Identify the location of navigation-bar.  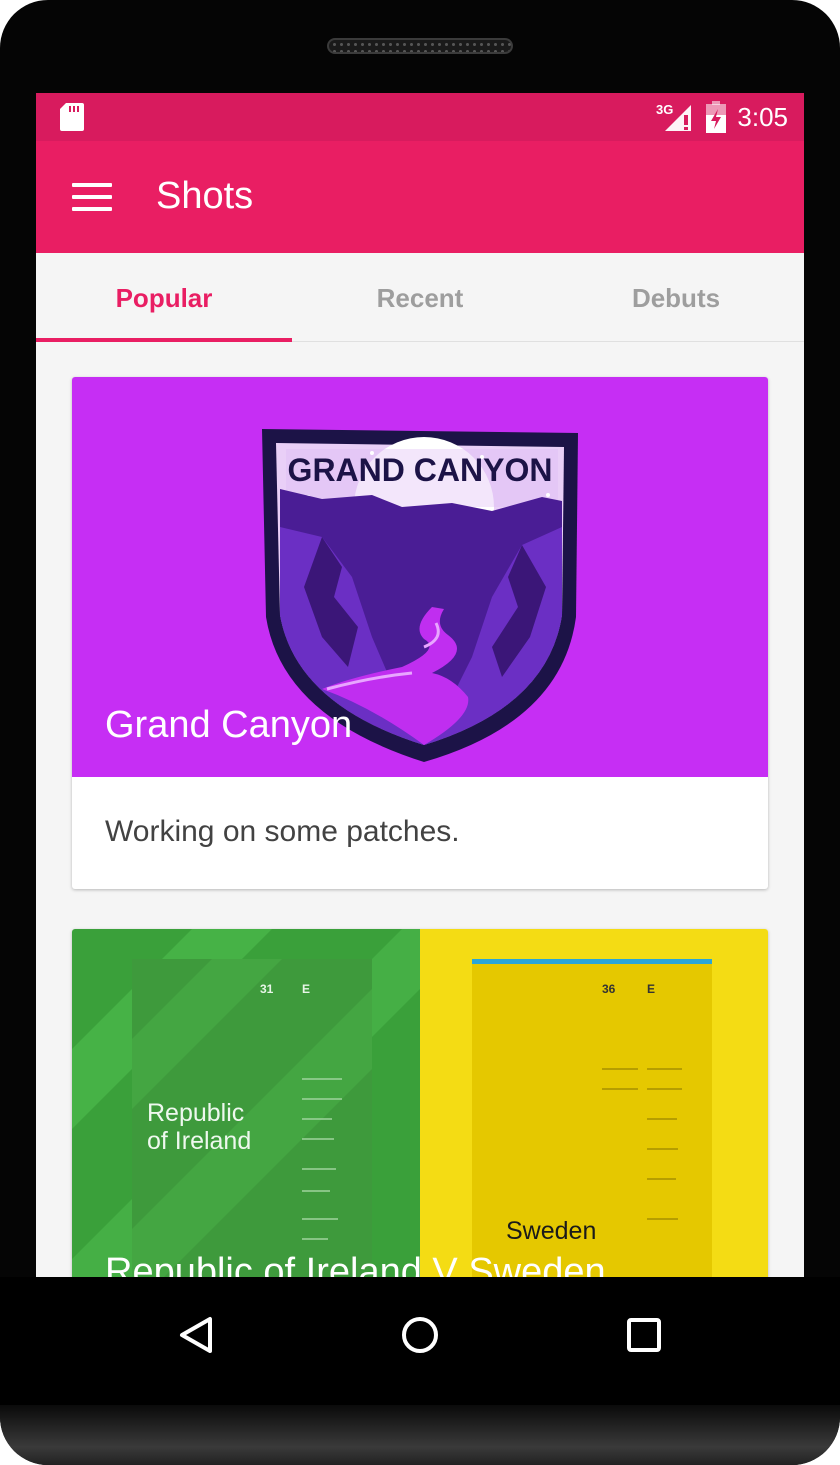
(420, 1341).